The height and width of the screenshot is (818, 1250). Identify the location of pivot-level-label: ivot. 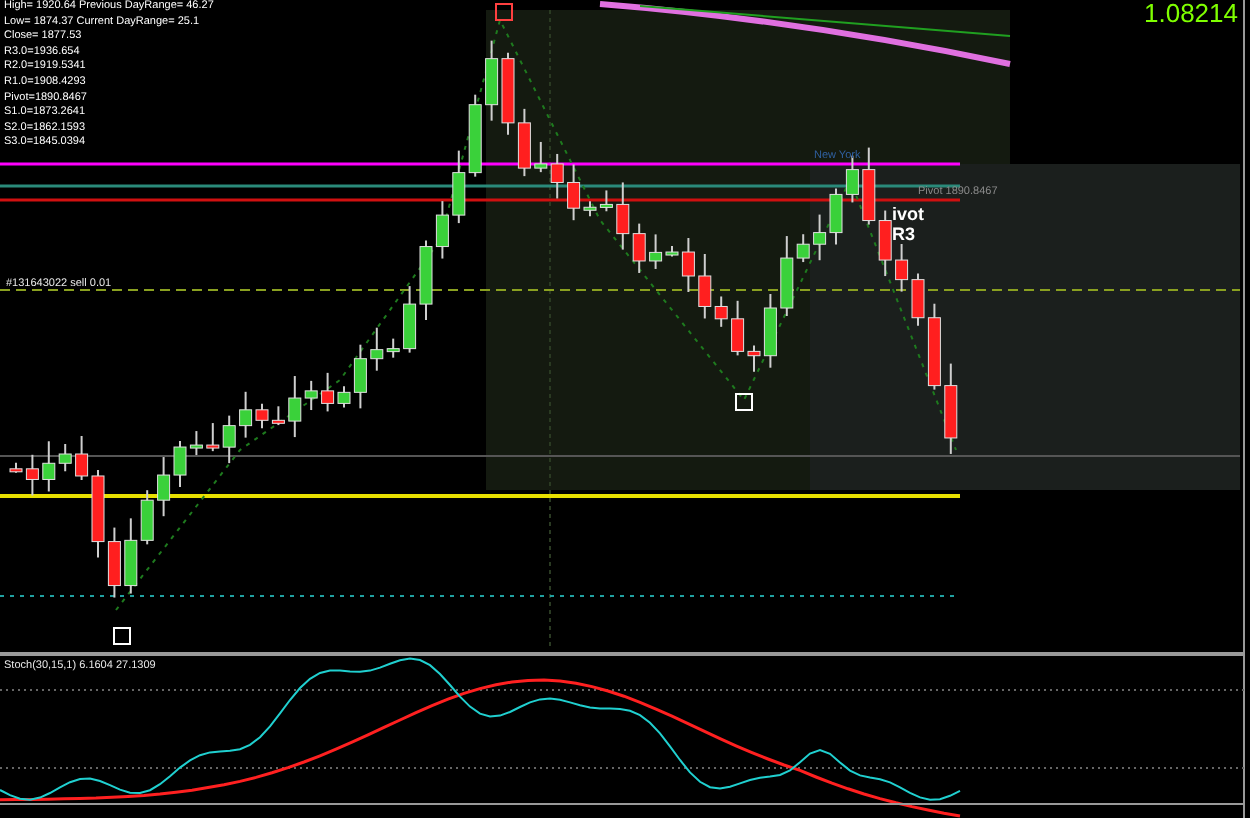
(908, 214).